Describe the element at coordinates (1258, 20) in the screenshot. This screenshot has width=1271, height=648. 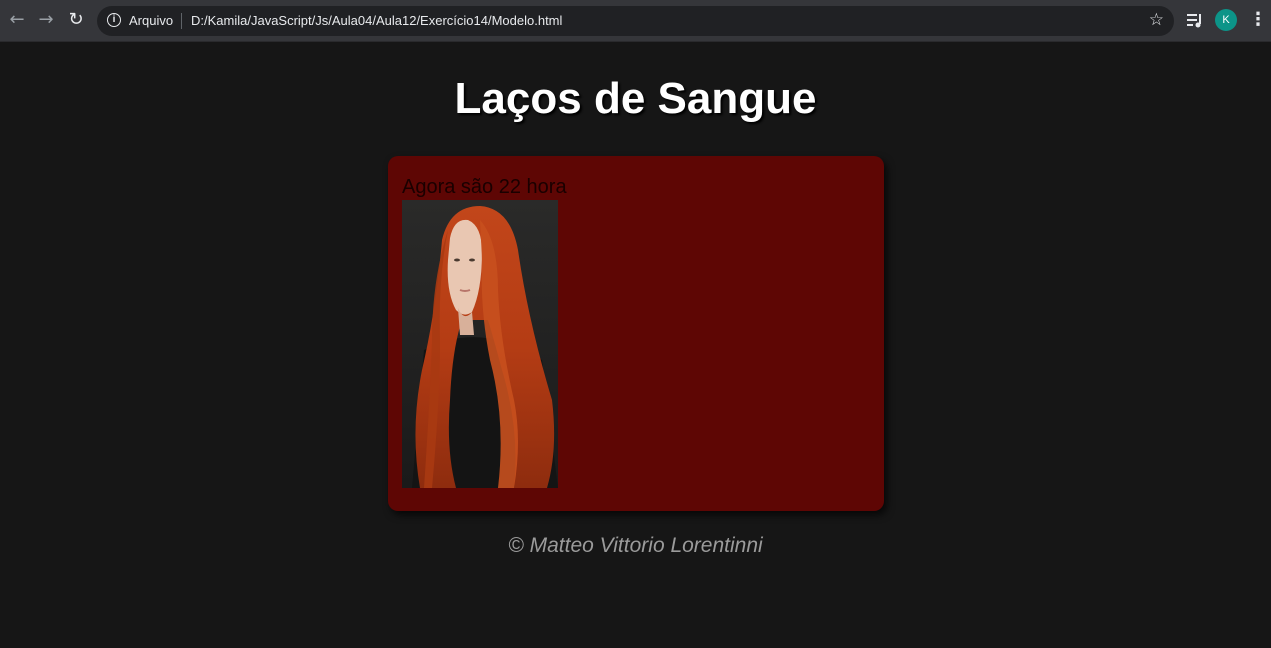
I see `menu-icon: ⋮` at that location.